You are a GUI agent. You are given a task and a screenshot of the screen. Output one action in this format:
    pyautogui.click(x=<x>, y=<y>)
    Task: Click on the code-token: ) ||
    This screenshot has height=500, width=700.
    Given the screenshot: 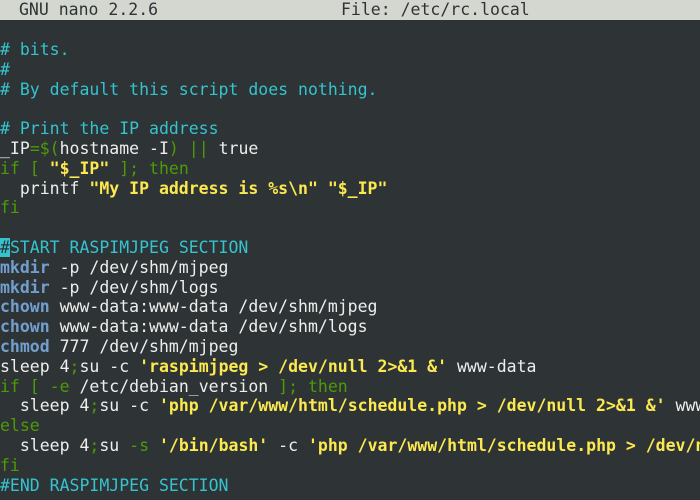 What is the action you would take?
    pyautogui.click(x=193, y=148)
    